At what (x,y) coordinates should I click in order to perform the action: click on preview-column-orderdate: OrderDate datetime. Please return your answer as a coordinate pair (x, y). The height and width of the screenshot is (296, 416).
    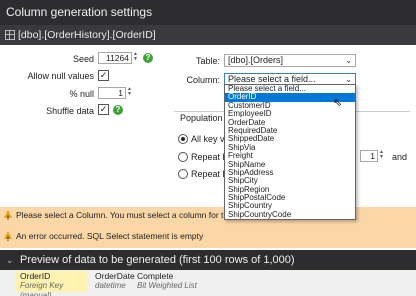
    Looking at the image, I should click on (113, 281).